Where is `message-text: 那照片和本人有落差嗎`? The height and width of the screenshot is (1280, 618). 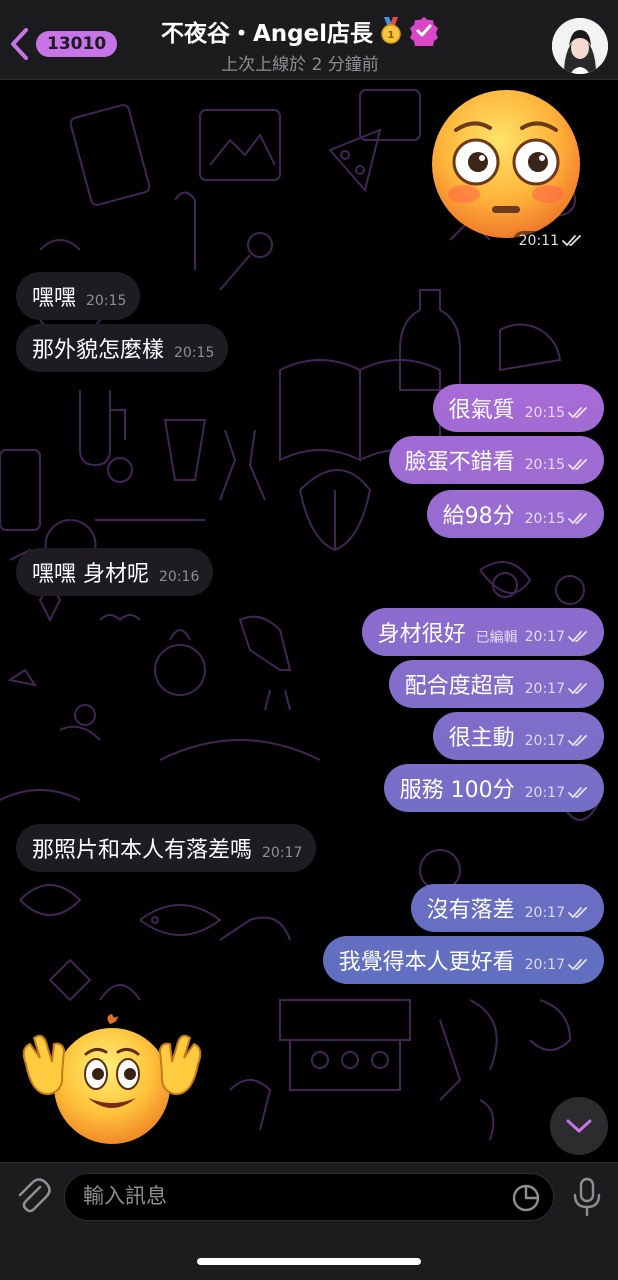 message-text: 那照片和本人有落差嗎 is located at coordinates (142, 850).